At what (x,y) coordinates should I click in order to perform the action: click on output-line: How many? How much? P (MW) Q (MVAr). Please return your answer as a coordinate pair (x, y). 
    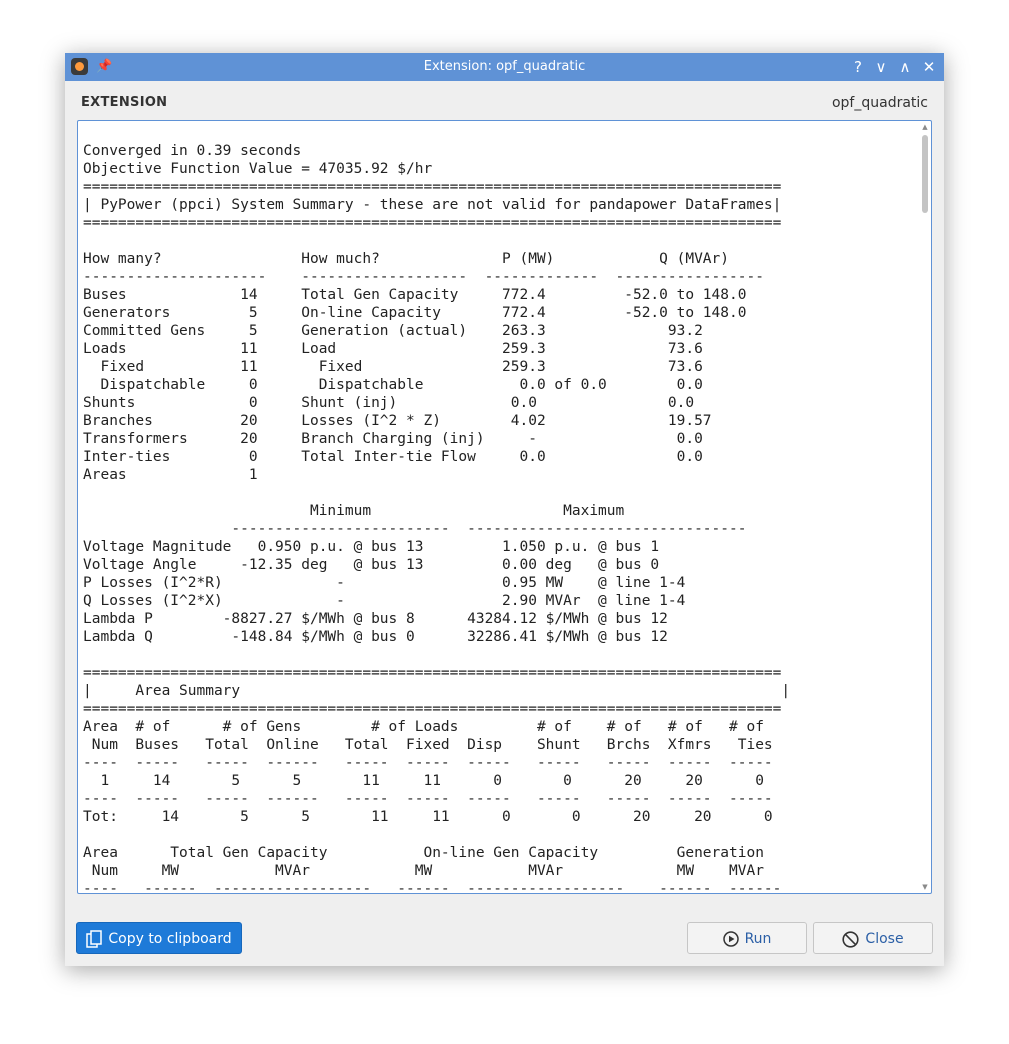
    Looking at the image, I should click on (406, 259).